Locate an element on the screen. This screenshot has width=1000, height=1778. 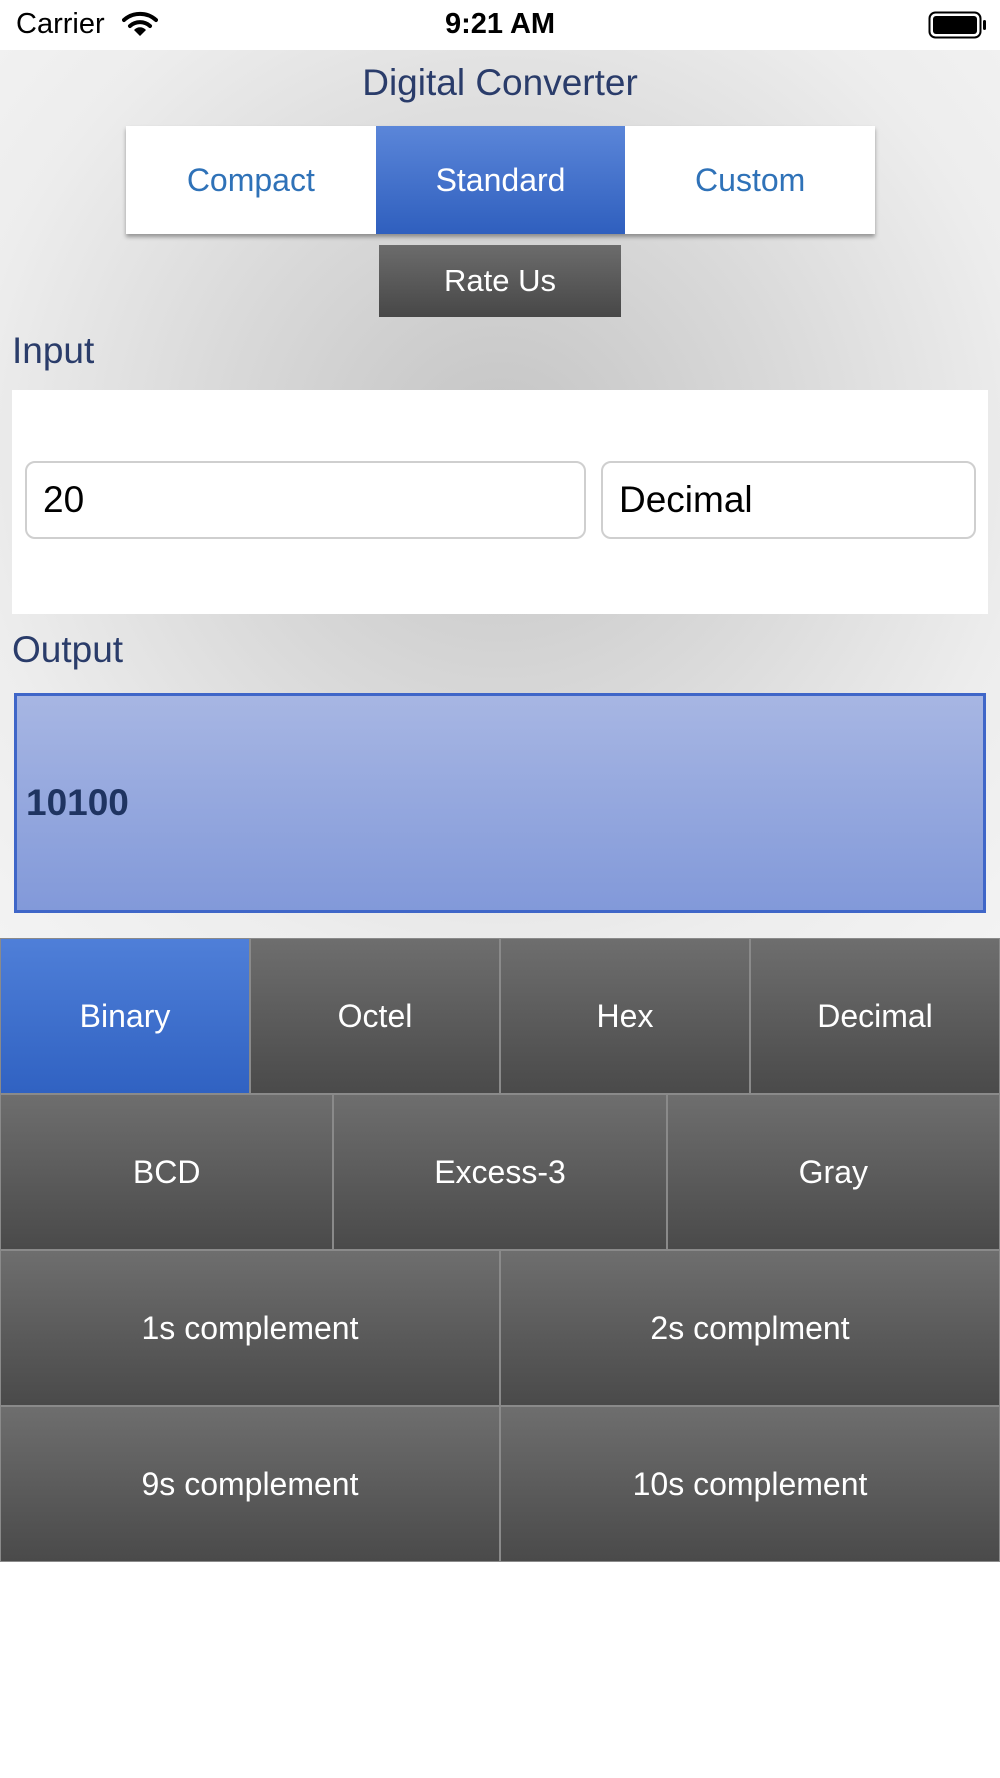
input-label: Input is located at coordinates (53, 350).